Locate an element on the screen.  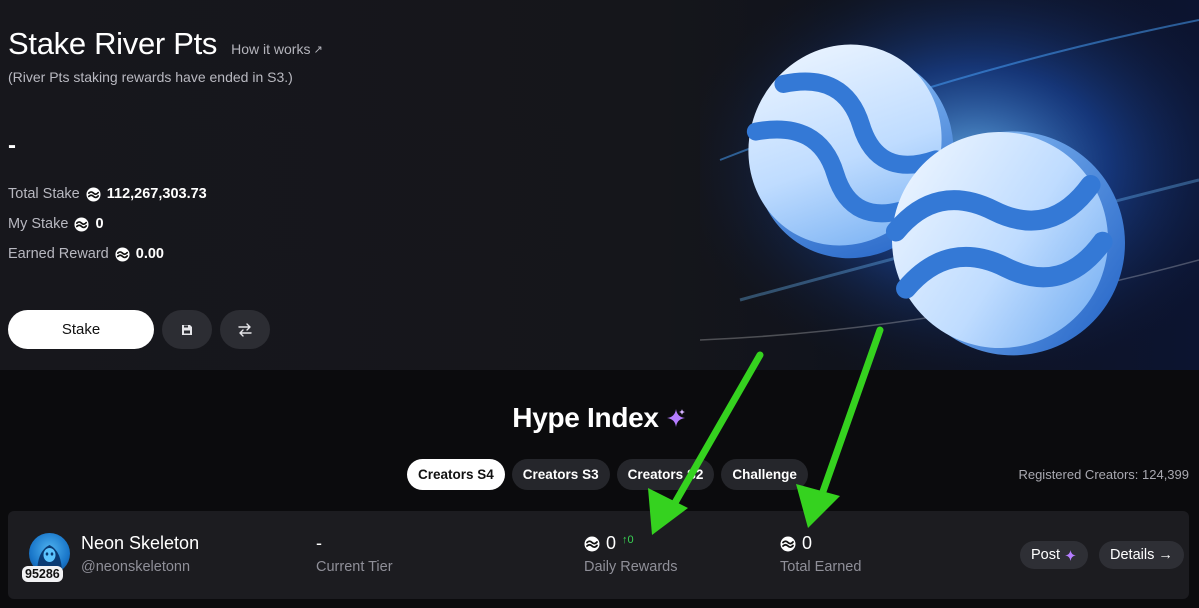
how-it-works-label: How it works is located at coordinates (271, 49).